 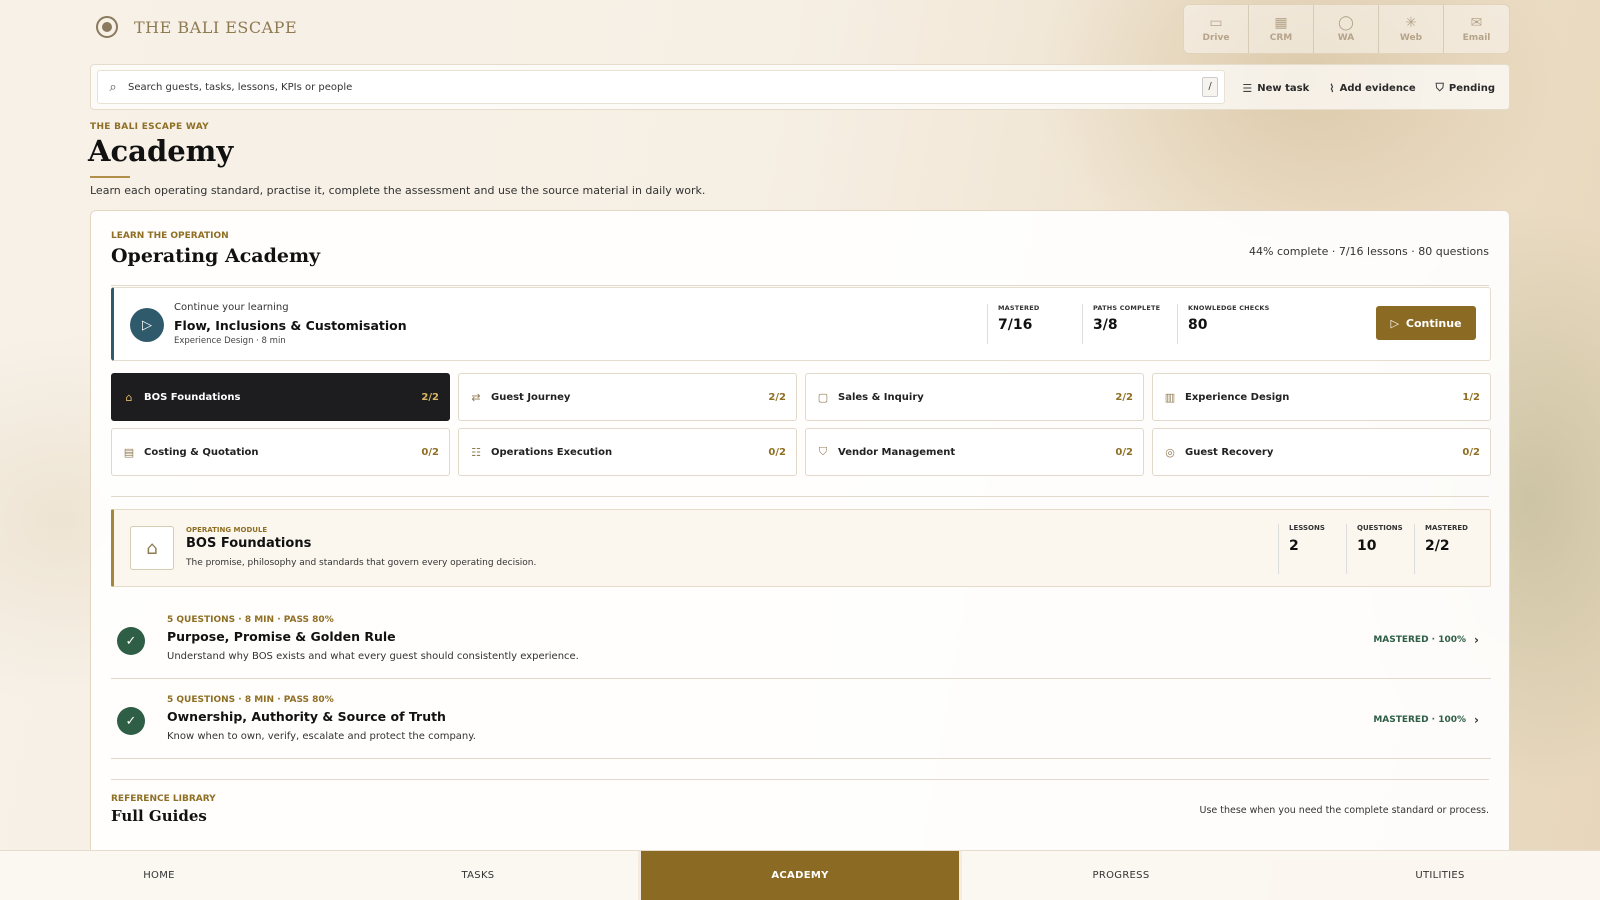 I want to click on quick-actions: ☰ New task ⌇ Add evidence ⛉ Pending, so click(x=1368, y=88).